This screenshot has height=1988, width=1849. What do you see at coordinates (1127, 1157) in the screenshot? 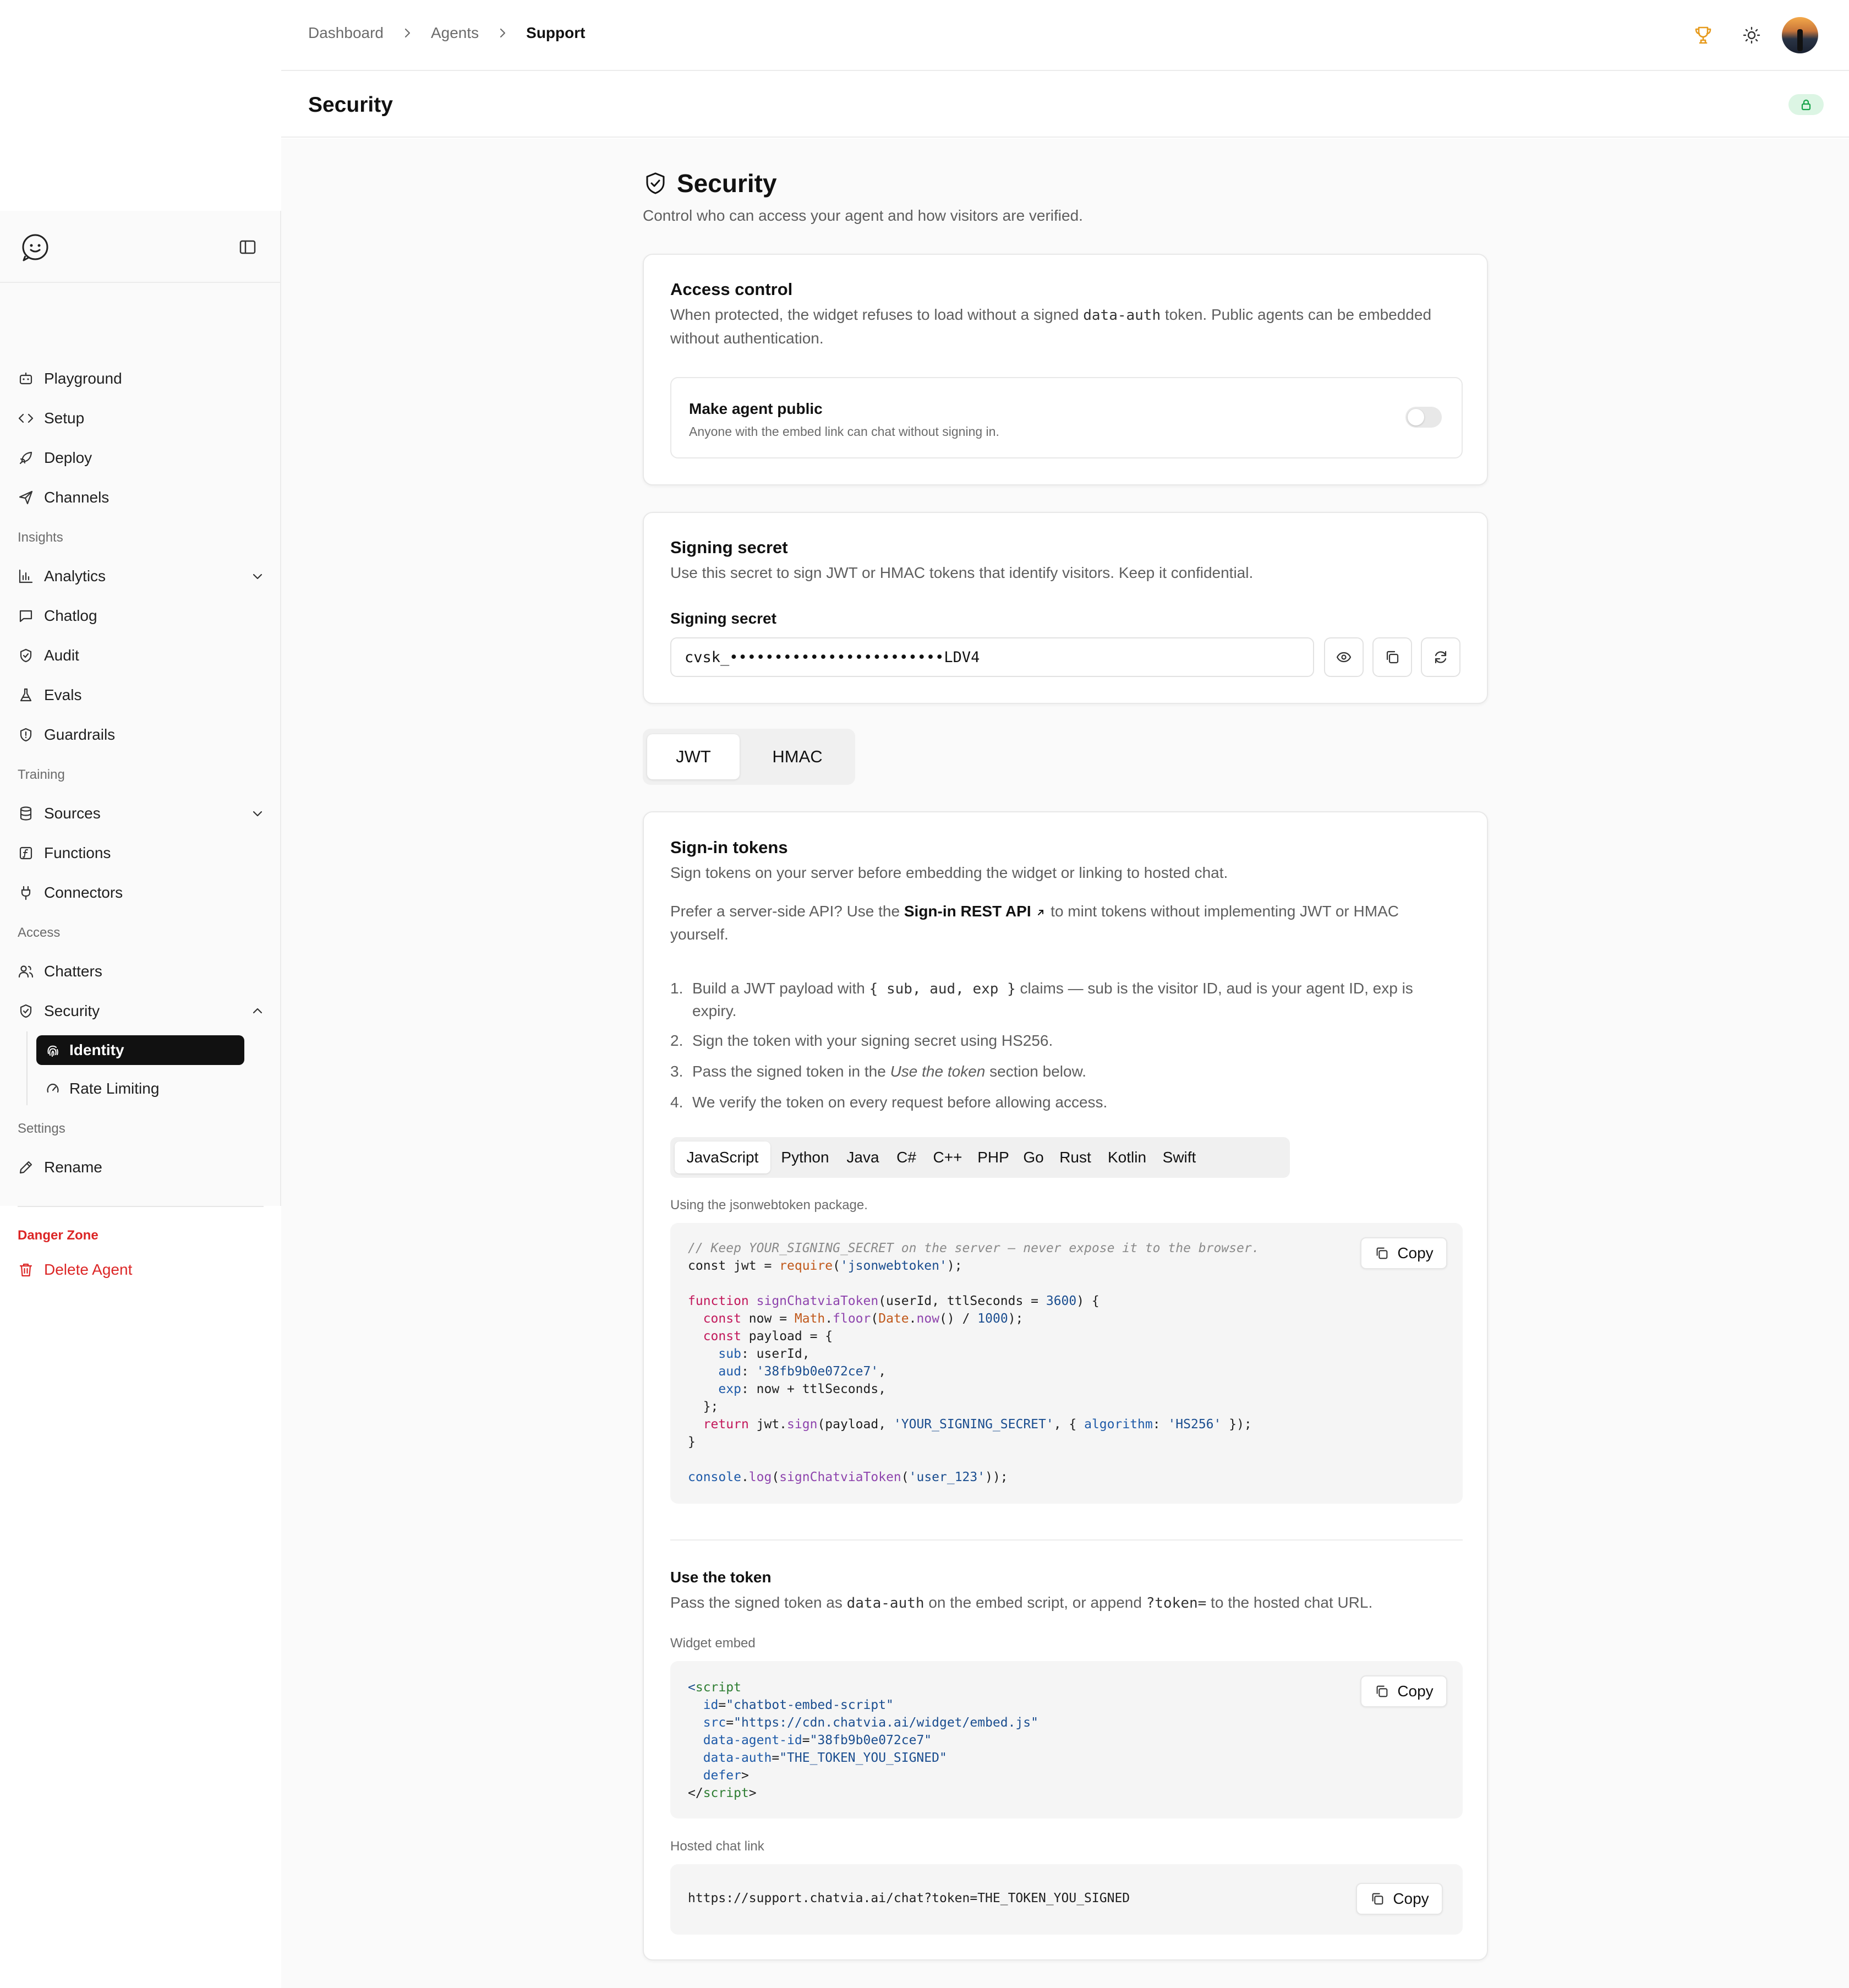
I see `tab-kotlin: Kotlin` at bounding box center [1127, 1157].